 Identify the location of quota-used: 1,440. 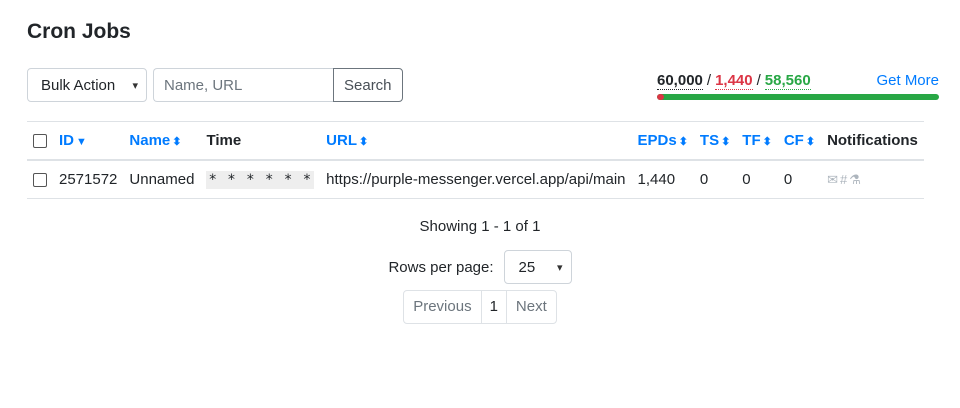
(734, 81).